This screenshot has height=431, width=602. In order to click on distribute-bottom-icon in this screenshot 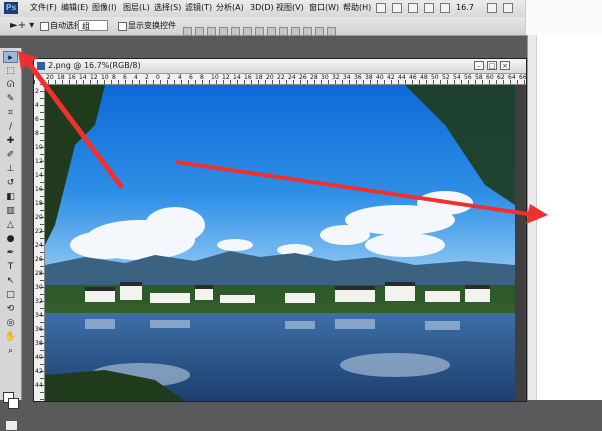, I will do `click(283, 31)`.